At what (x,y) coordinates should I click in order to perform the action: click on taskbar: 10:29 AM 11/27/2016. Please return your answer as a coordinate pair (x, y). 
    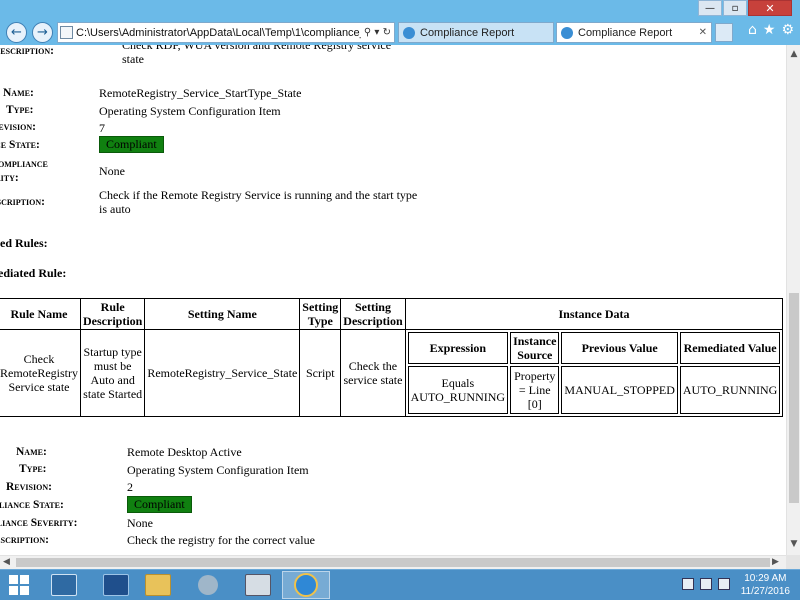
    Looking at the image, I should click on (400, 584).